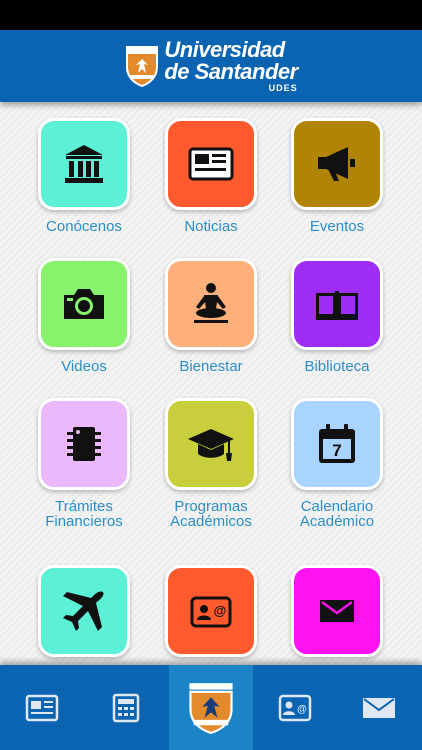  I want to click on chip-icon, so click(84, 444).